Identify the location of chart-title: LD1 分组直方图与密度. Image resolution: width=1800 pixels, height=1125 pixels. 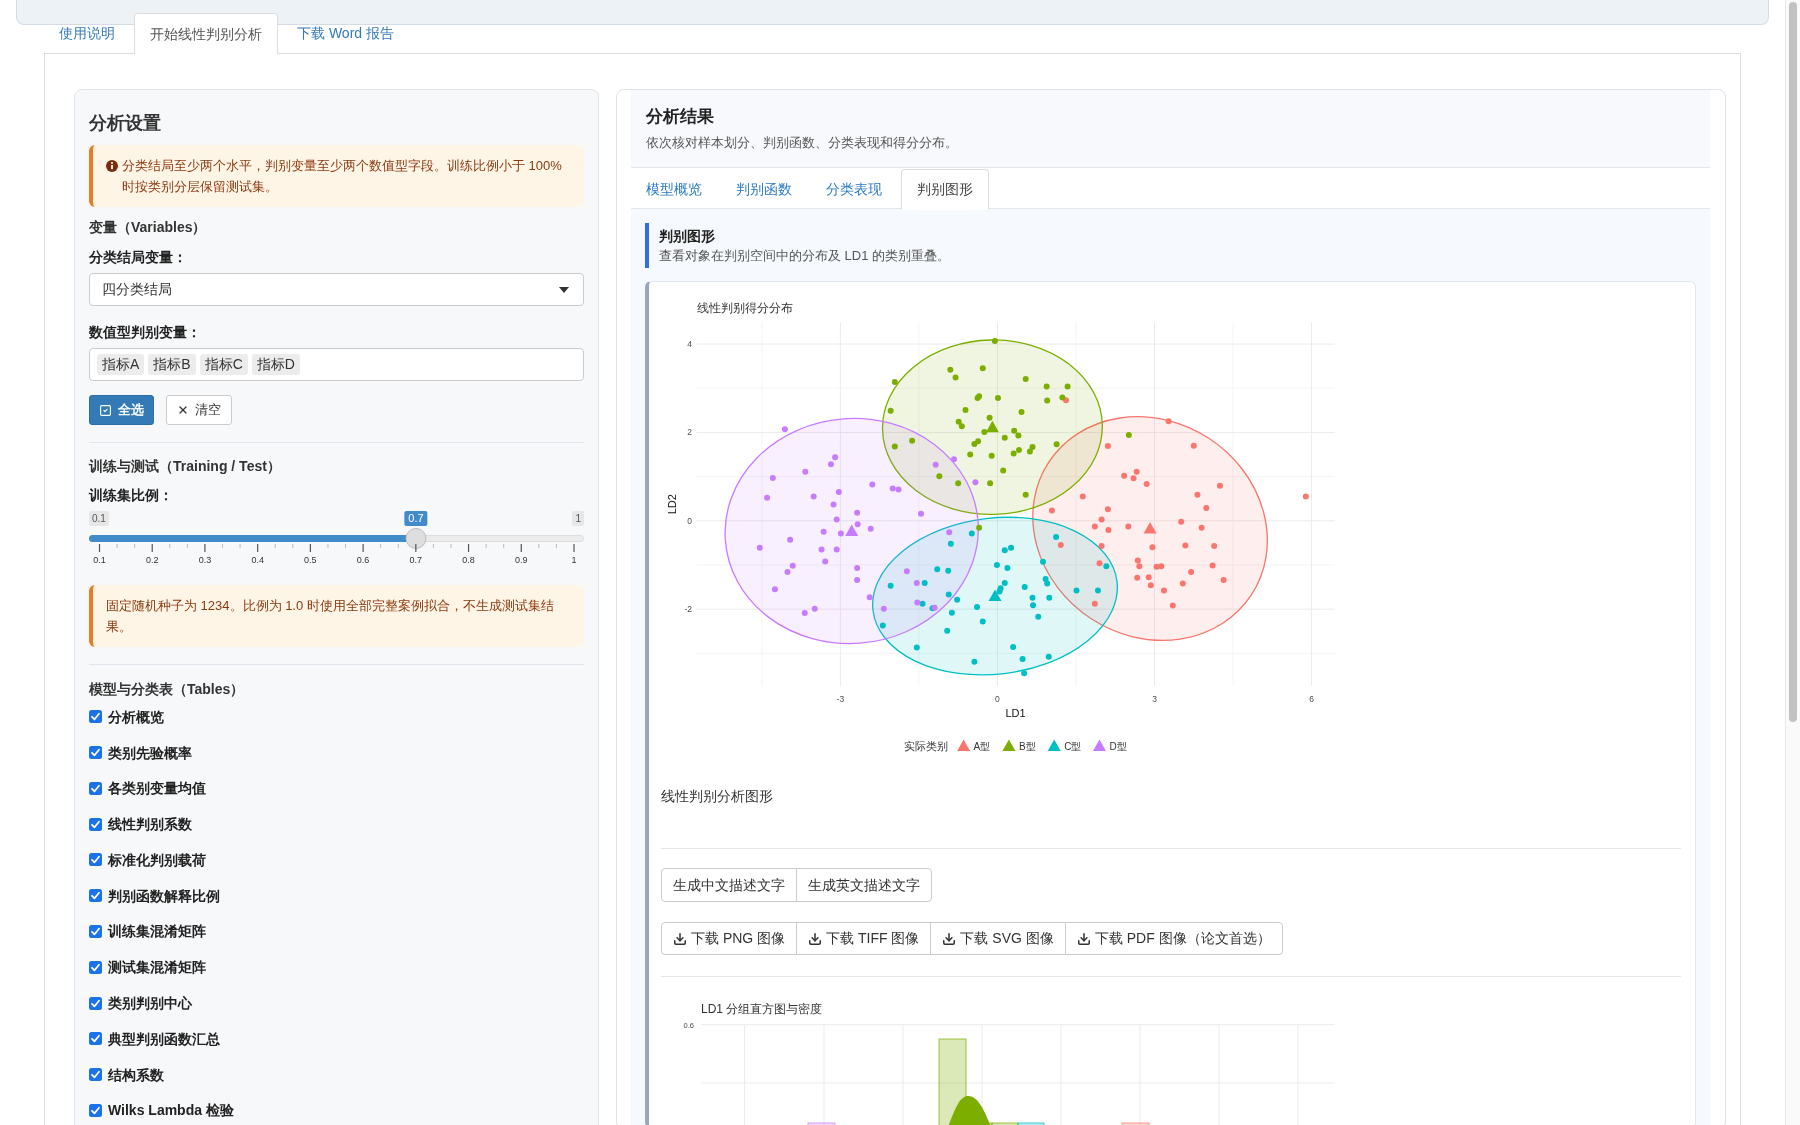
(762, 1009).